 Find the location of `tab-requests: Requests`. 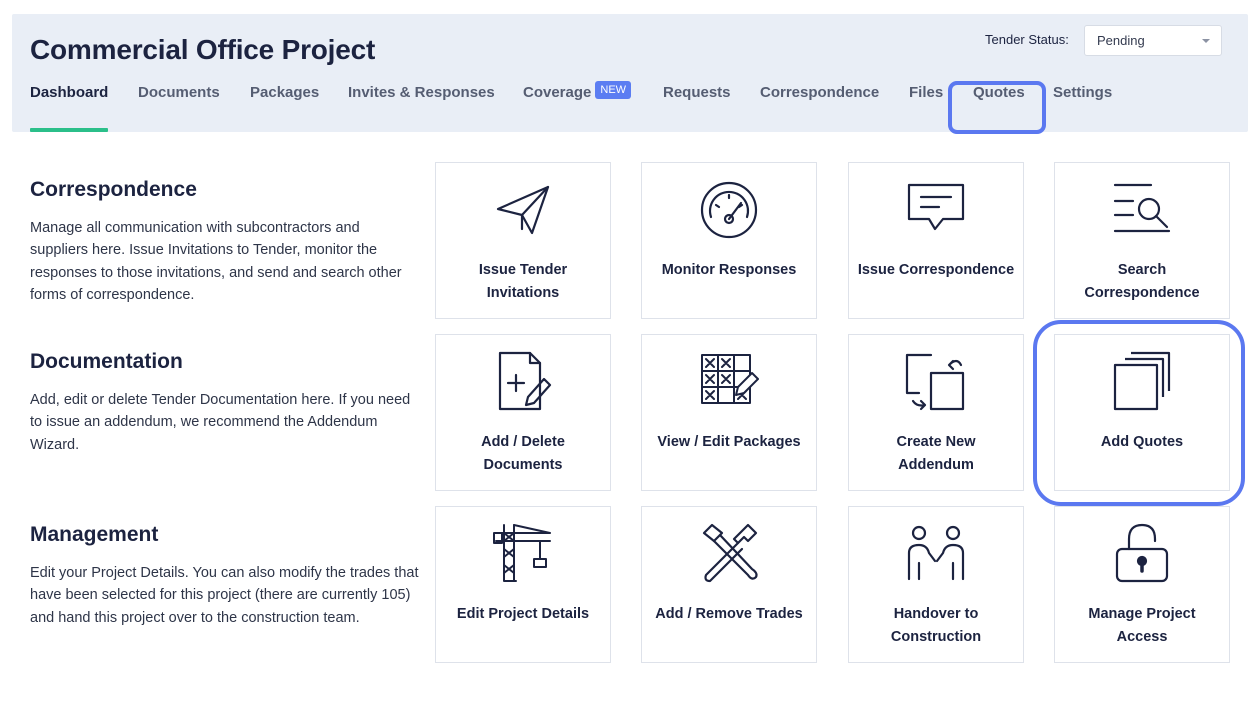

tab-requests: Requests is located at coordinates (697, 92).